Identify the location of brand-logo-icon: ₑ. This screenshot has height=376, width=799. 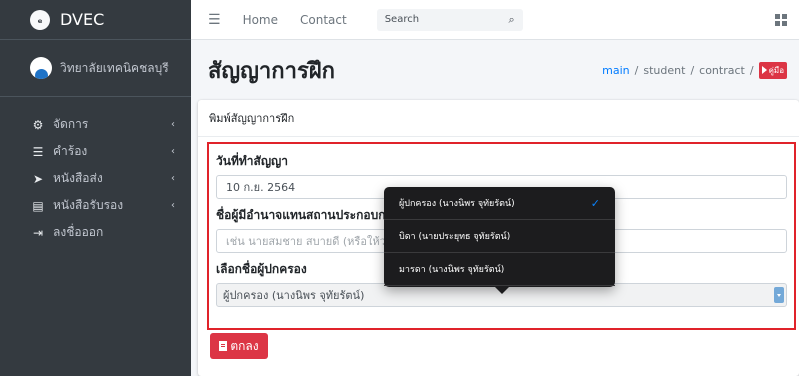
(40, 19).